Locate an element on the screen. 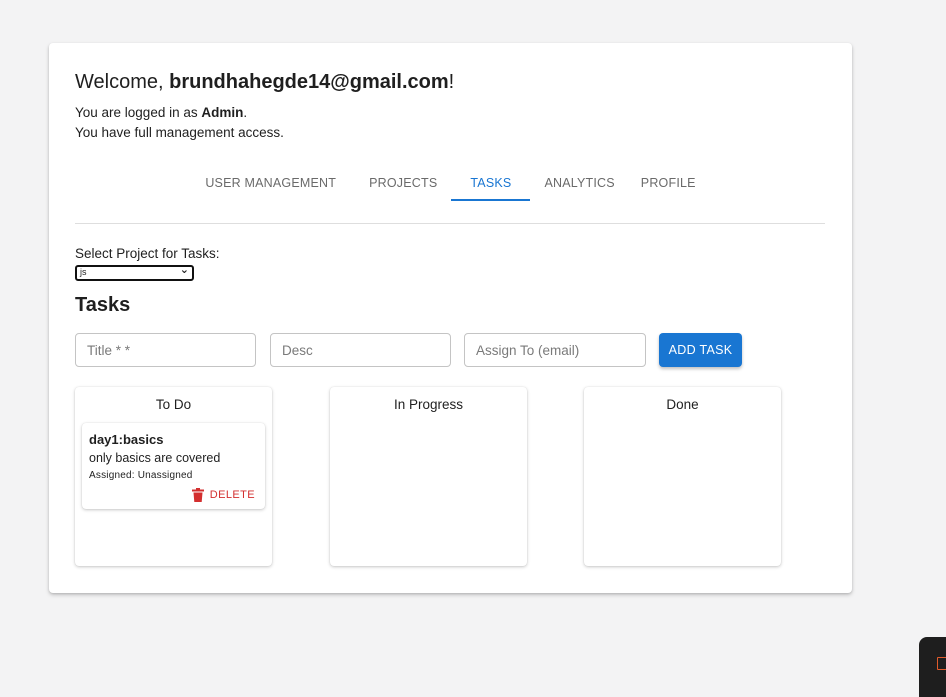 This screenshot has height=697, width=946. column-in-progress: In Progress is located at coordinates (428, 476).